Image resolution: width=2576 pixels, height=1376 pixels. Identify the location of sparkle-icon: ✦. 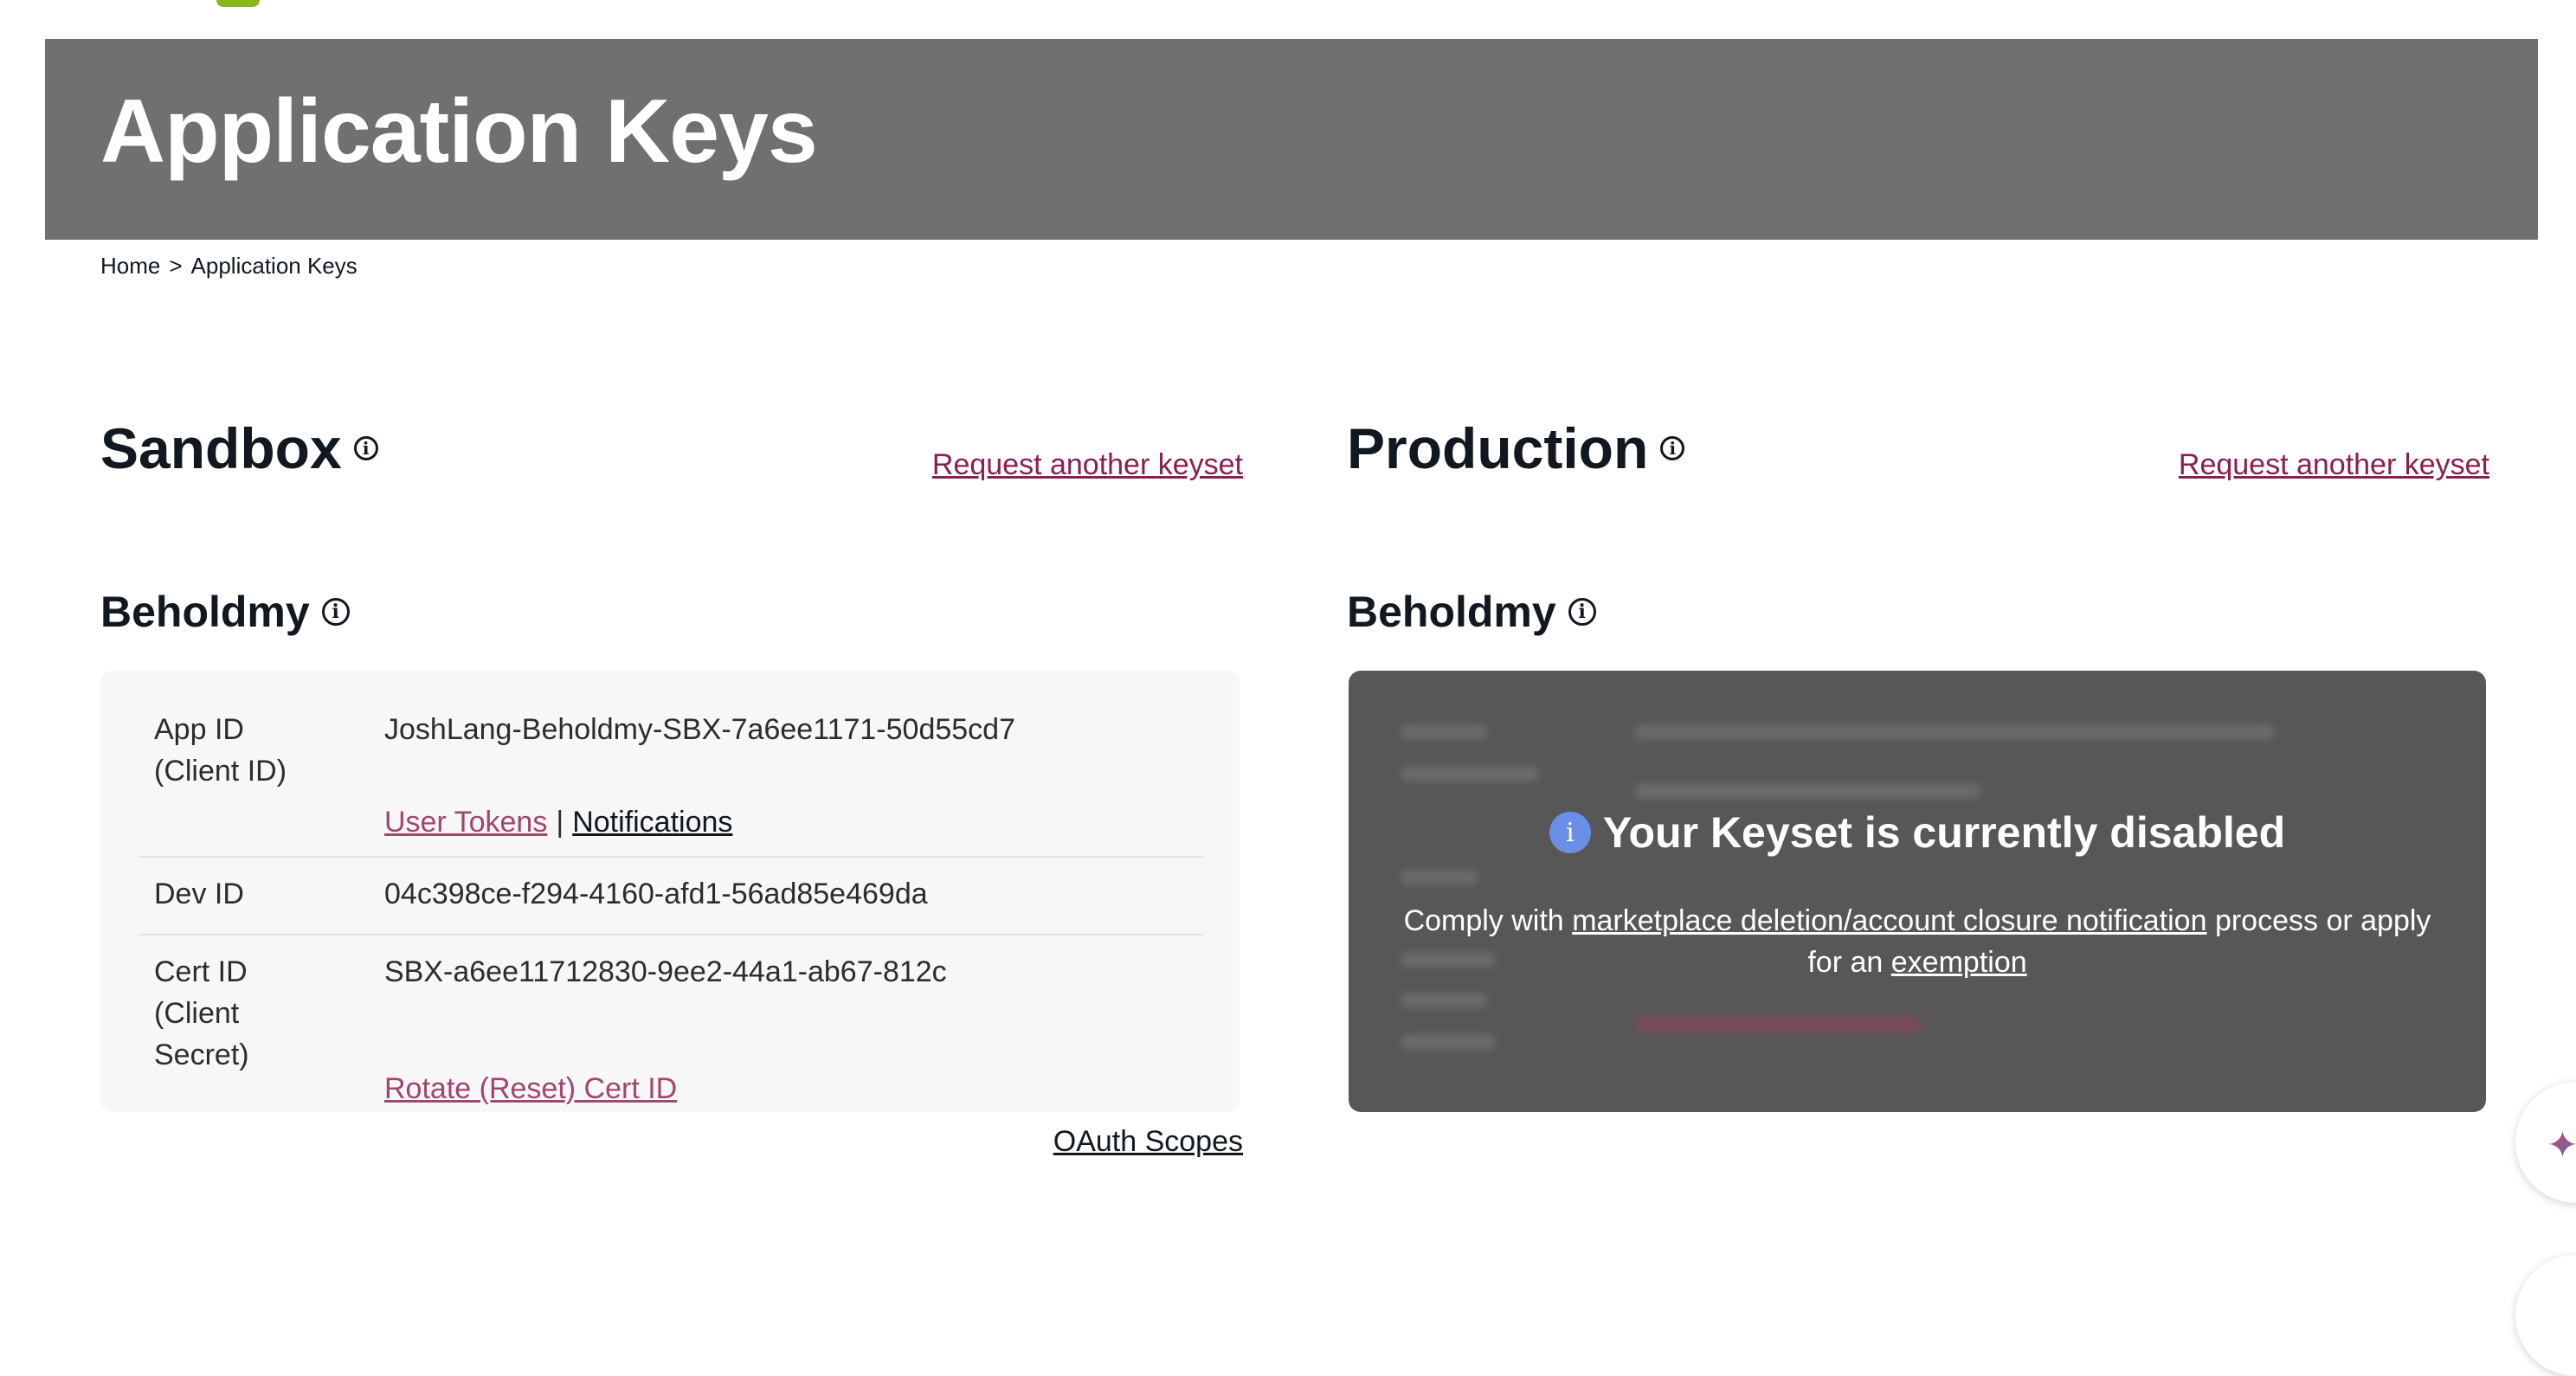
(2561, 1145).